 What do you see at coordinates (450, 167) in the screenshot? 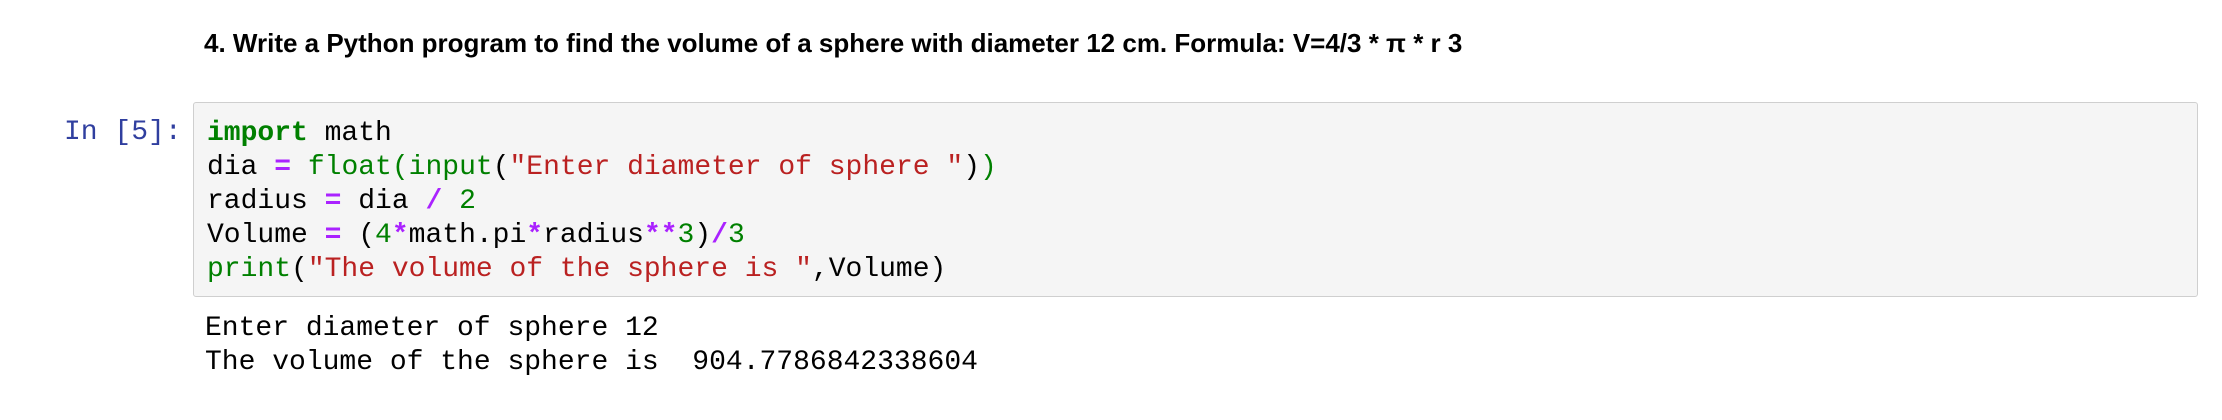
I see `builtin-input: input` at bounding box center [450, 167].